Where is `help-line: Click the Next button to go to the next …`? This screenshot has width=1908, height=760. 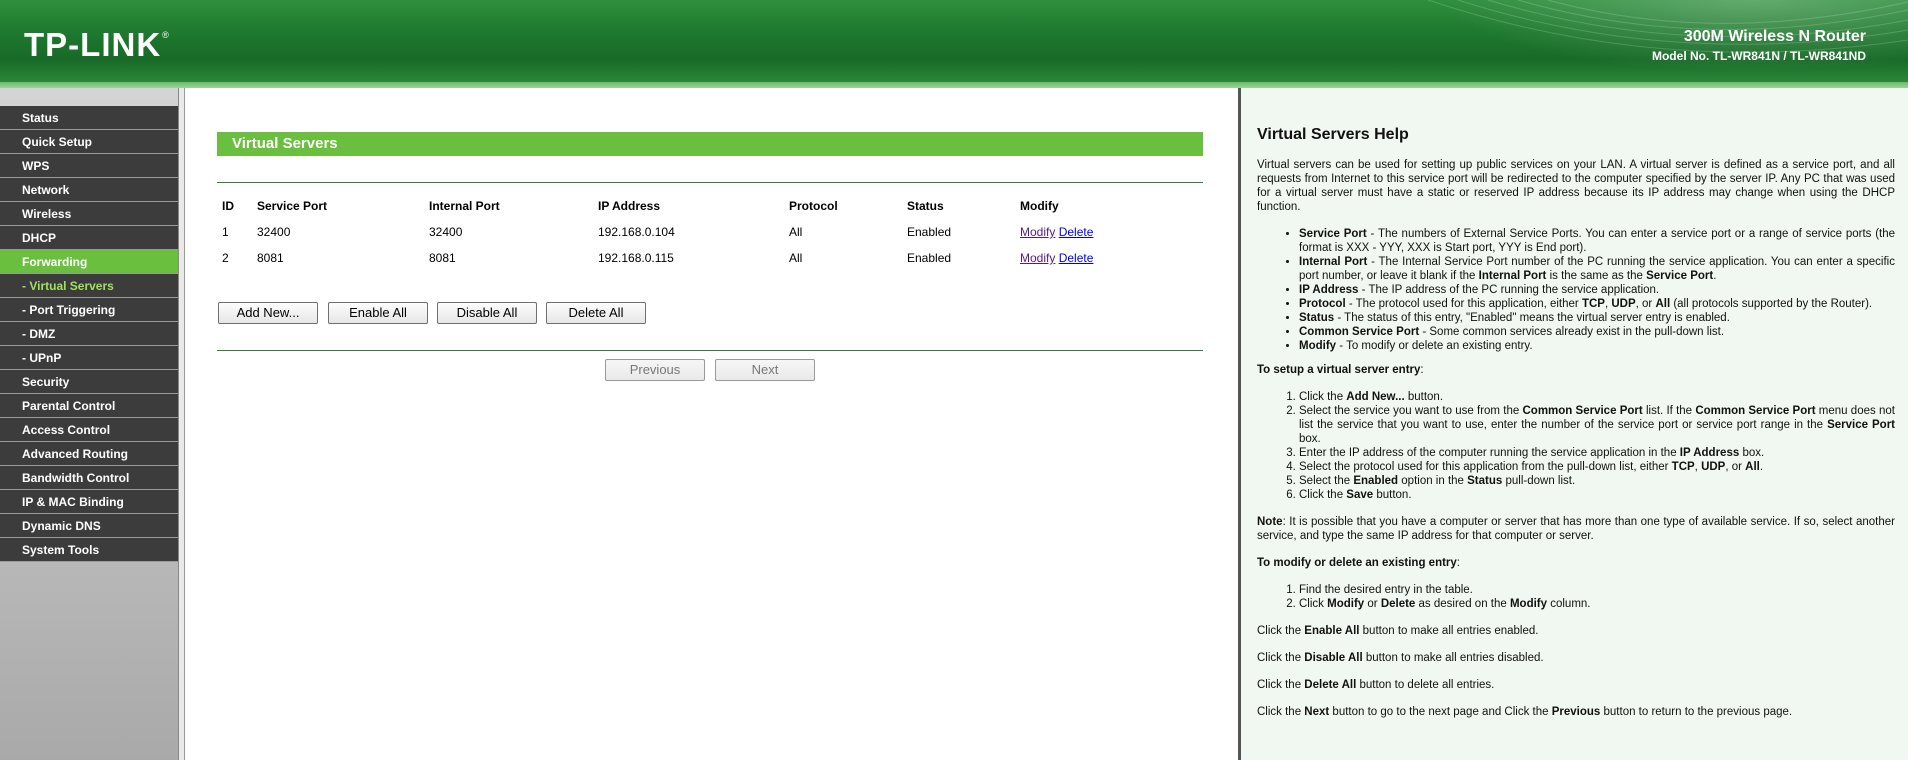 help-line: Click the Next button to go to the next … is located at coordinates (1525, 712).